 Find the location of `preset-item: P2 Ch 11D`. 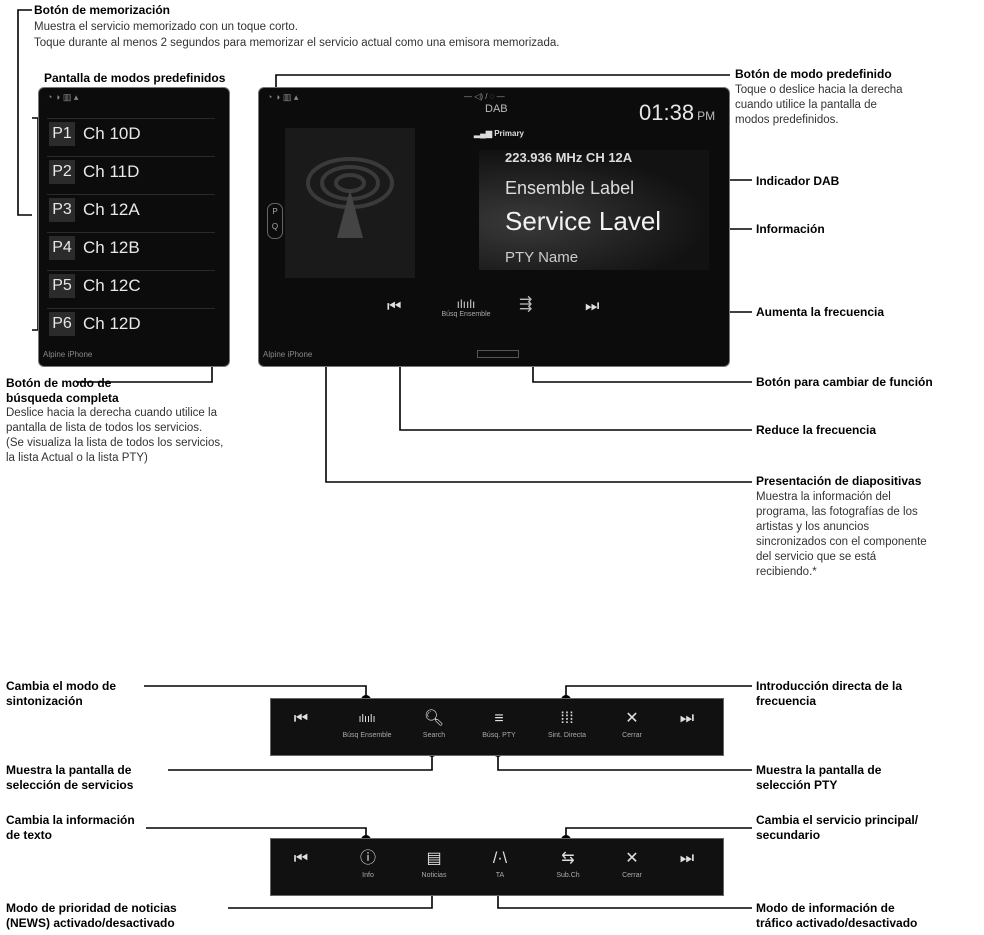

preset-item: P2 Ch 11D is located at coordinates (131, 171).